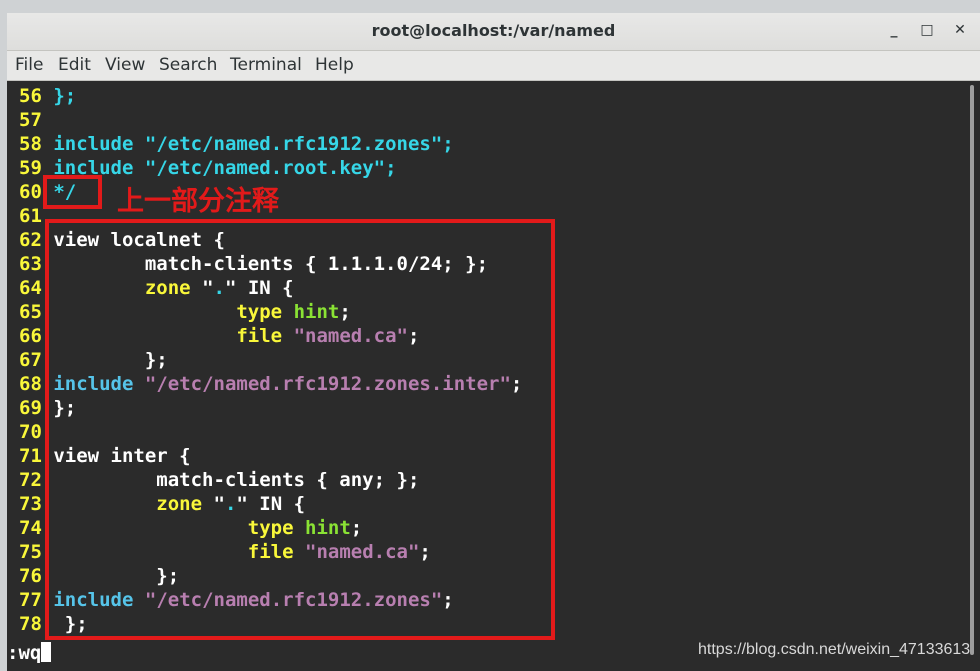 The height and width of the screenshot is (671, 980). What do you see at coordinates (30, 336) in the screenshot?
I see `line-number: 66` at bounding box center [30, 336].